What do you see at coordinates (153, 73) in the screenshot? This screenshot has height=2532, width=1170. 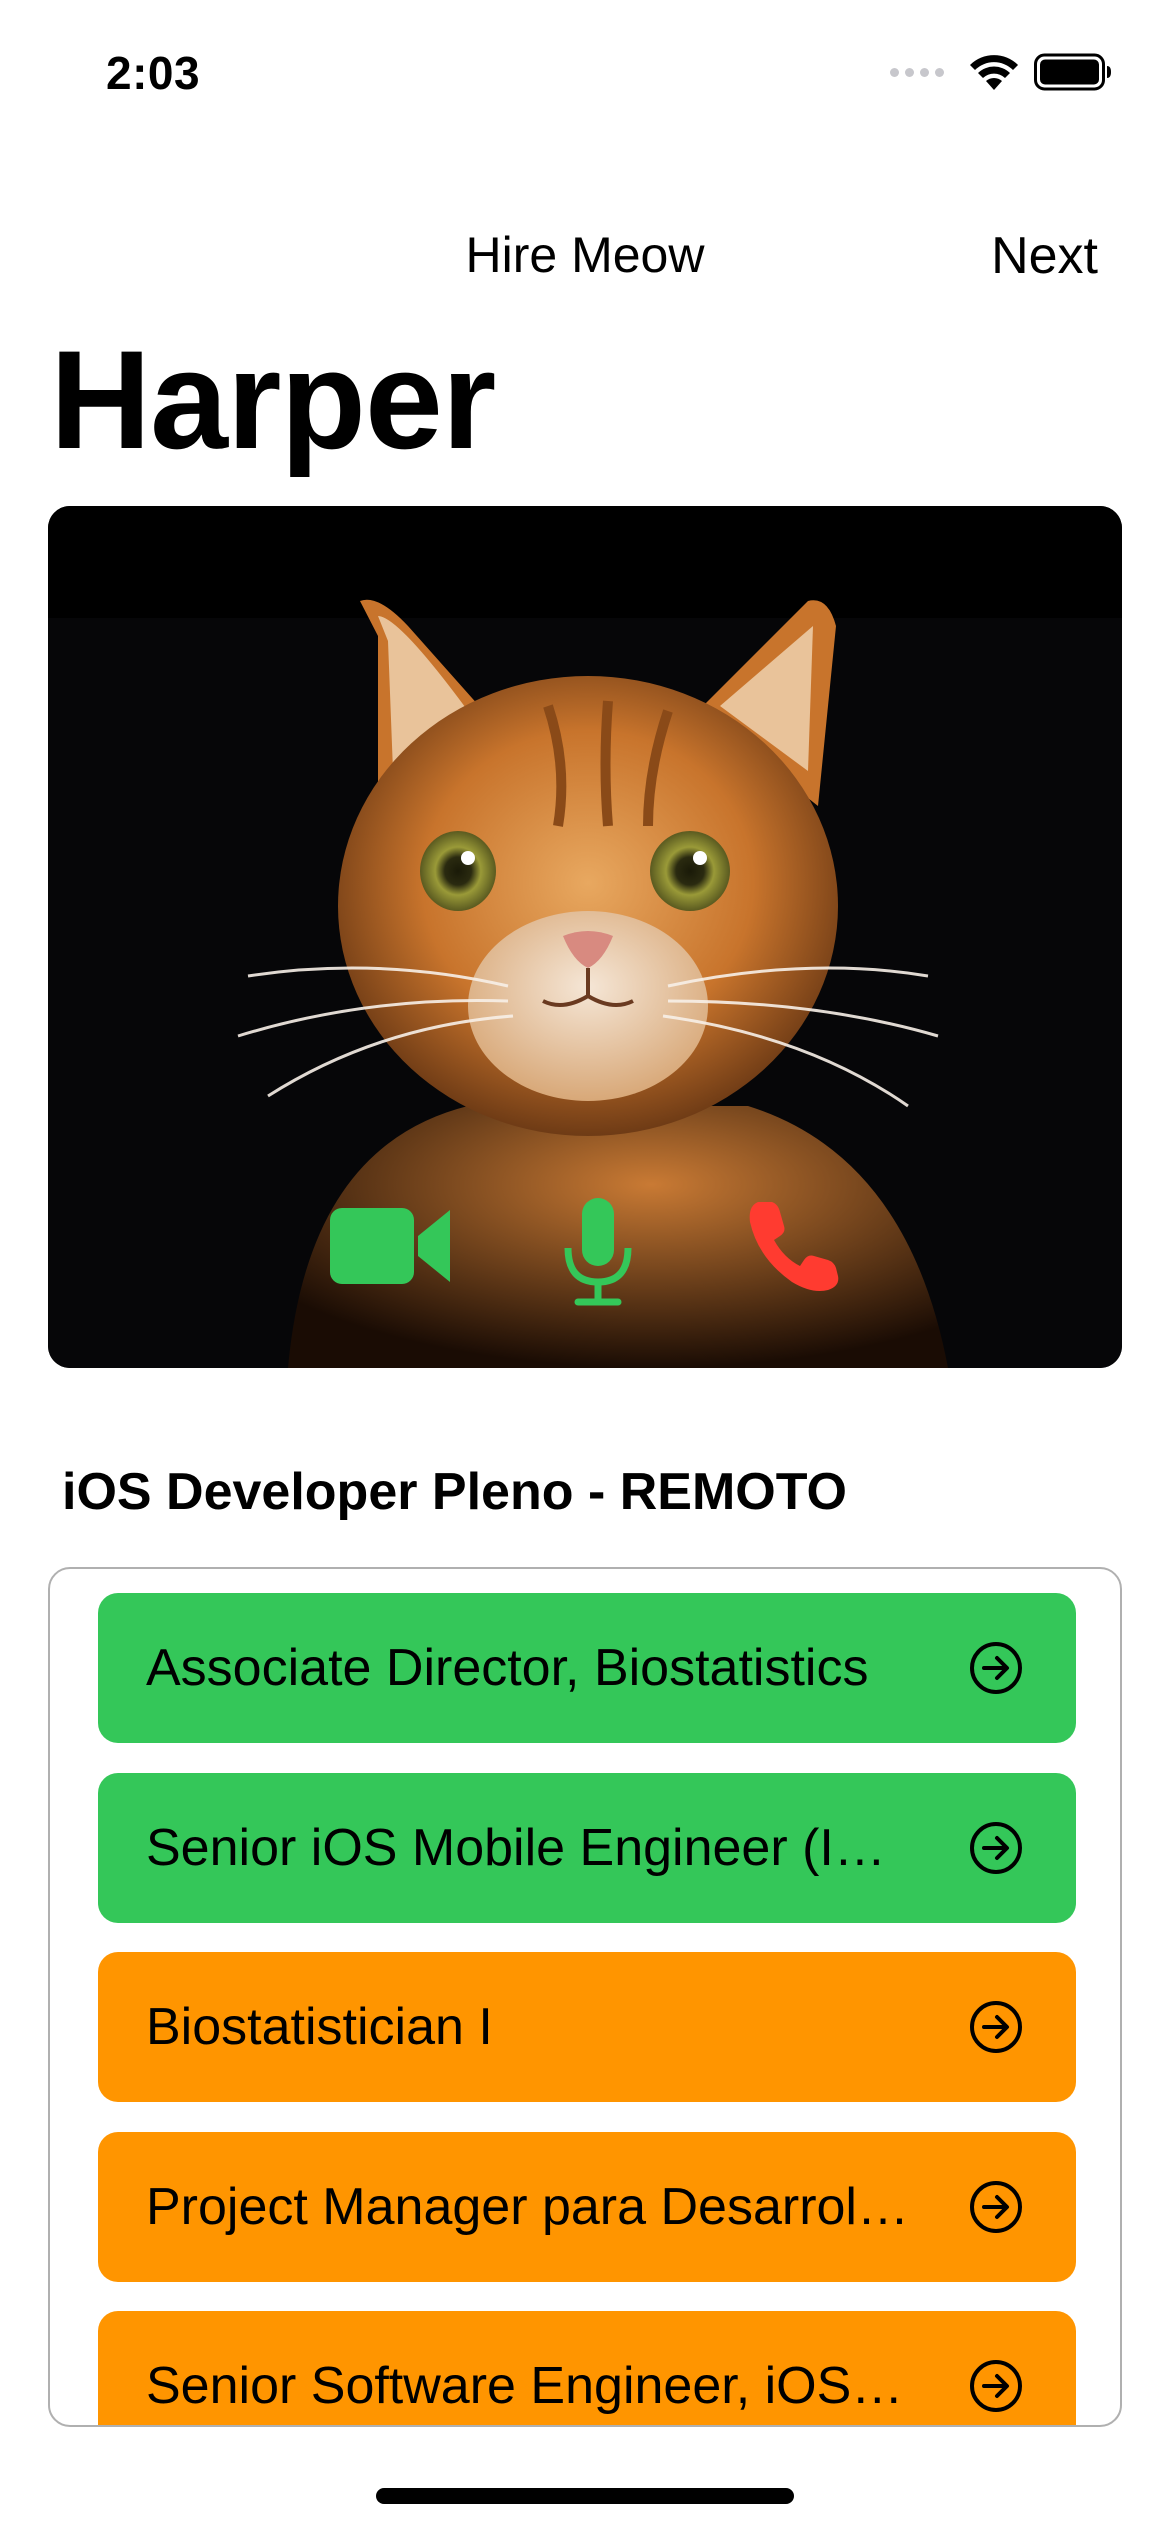 I see `status-time: 2:03` at bounding box center [153, 73].